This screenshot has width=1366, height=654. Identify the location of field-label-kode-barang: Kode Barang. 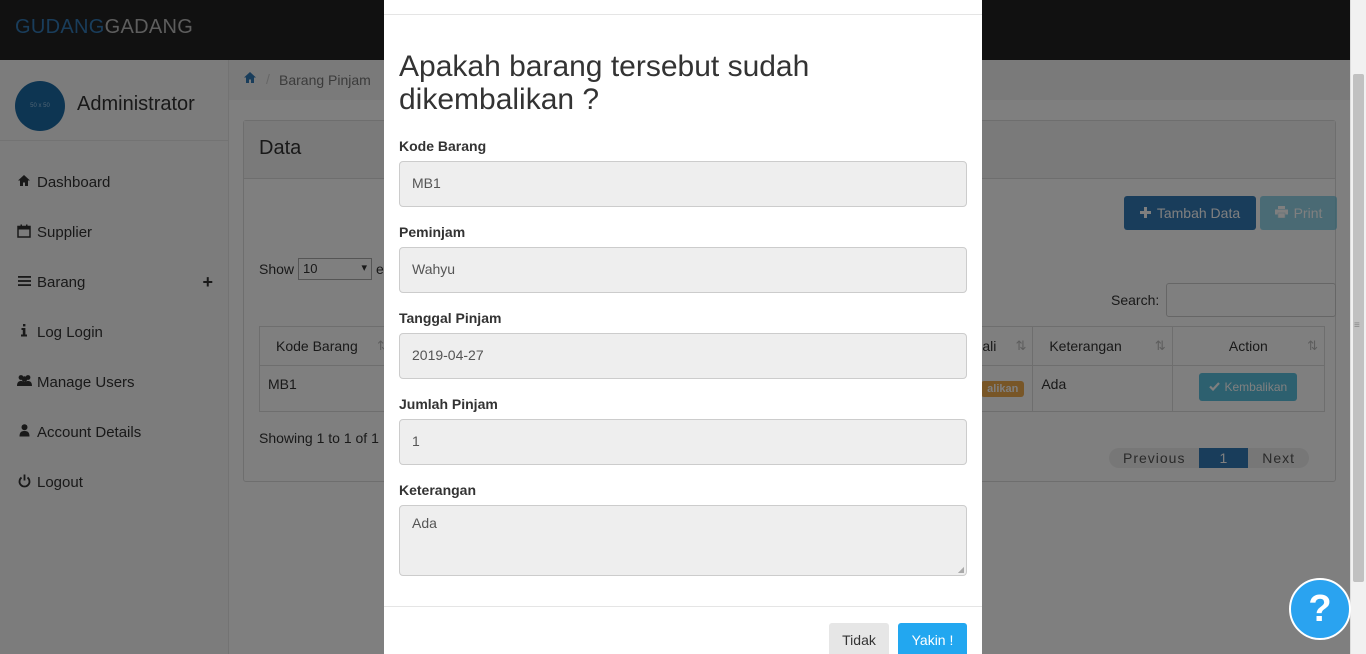
(443, 146).